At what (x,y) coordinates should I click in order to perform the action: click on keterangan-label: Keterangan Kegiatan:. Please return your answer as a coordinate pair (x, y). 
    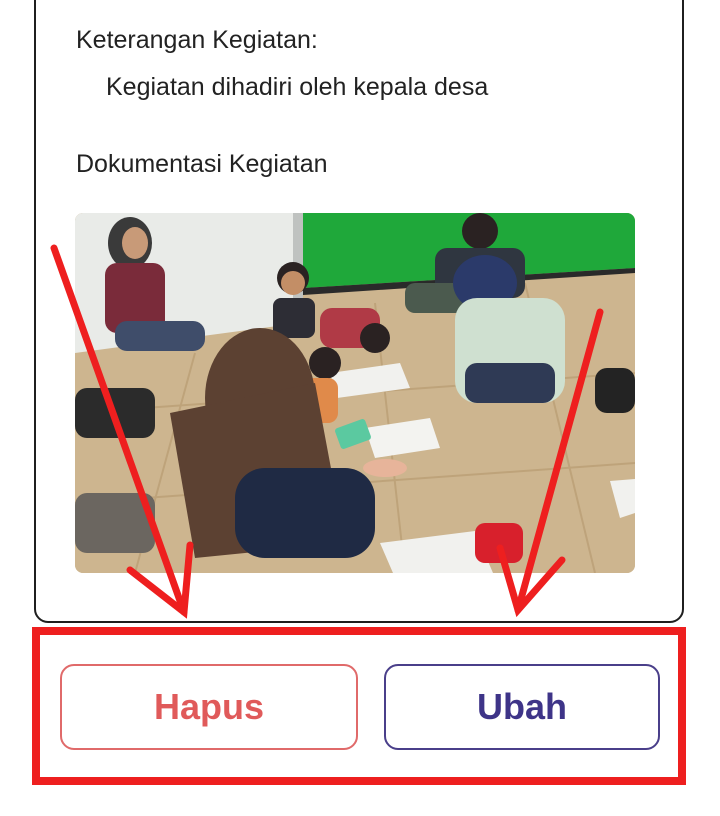
    Looking at the image, I should click on (197, 40).